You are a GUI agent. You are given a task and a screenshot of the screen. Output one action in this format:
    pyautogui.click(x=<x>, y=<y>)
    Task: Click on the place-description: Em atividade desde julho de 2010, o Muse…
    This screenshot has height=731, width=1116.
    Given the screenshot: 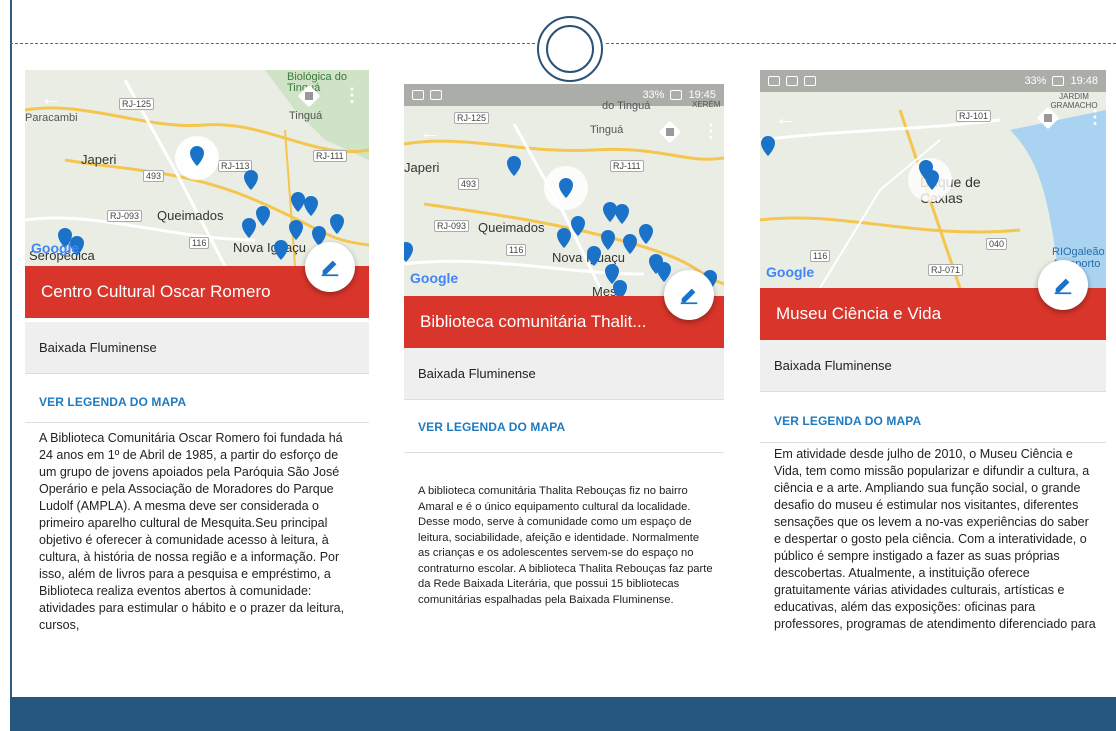 What is the action you would take?
    pyautogui.click(x=935, y=539)
    